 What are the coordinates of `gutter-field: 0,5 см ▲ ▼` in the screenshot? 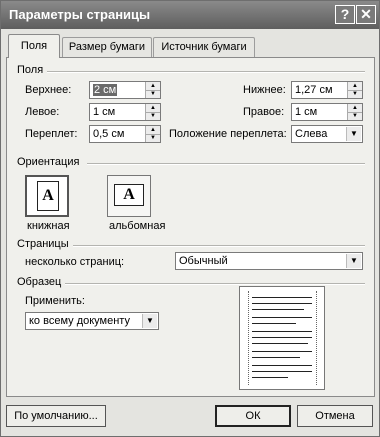 It's located at (125, 134).